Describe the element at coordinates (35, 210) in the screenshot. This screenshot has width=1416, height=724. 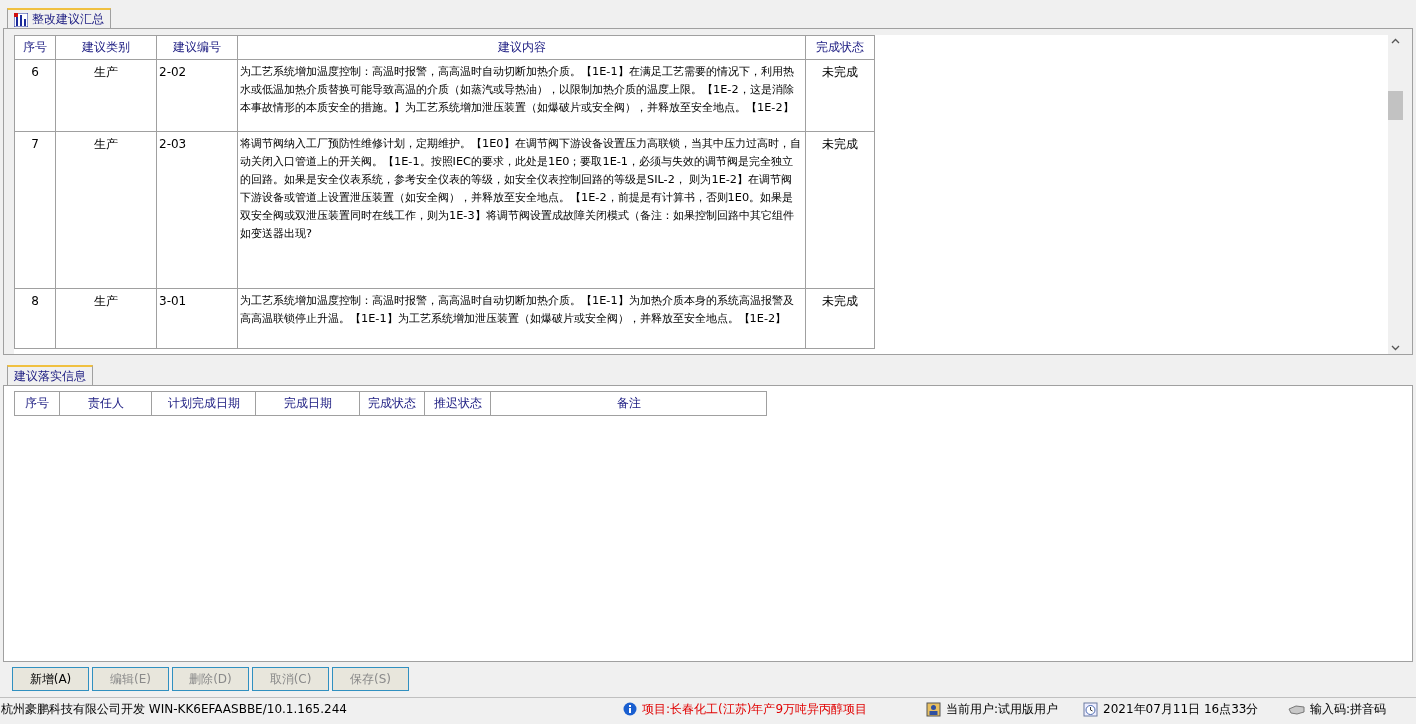
I see `table-cell: 7` at that location.